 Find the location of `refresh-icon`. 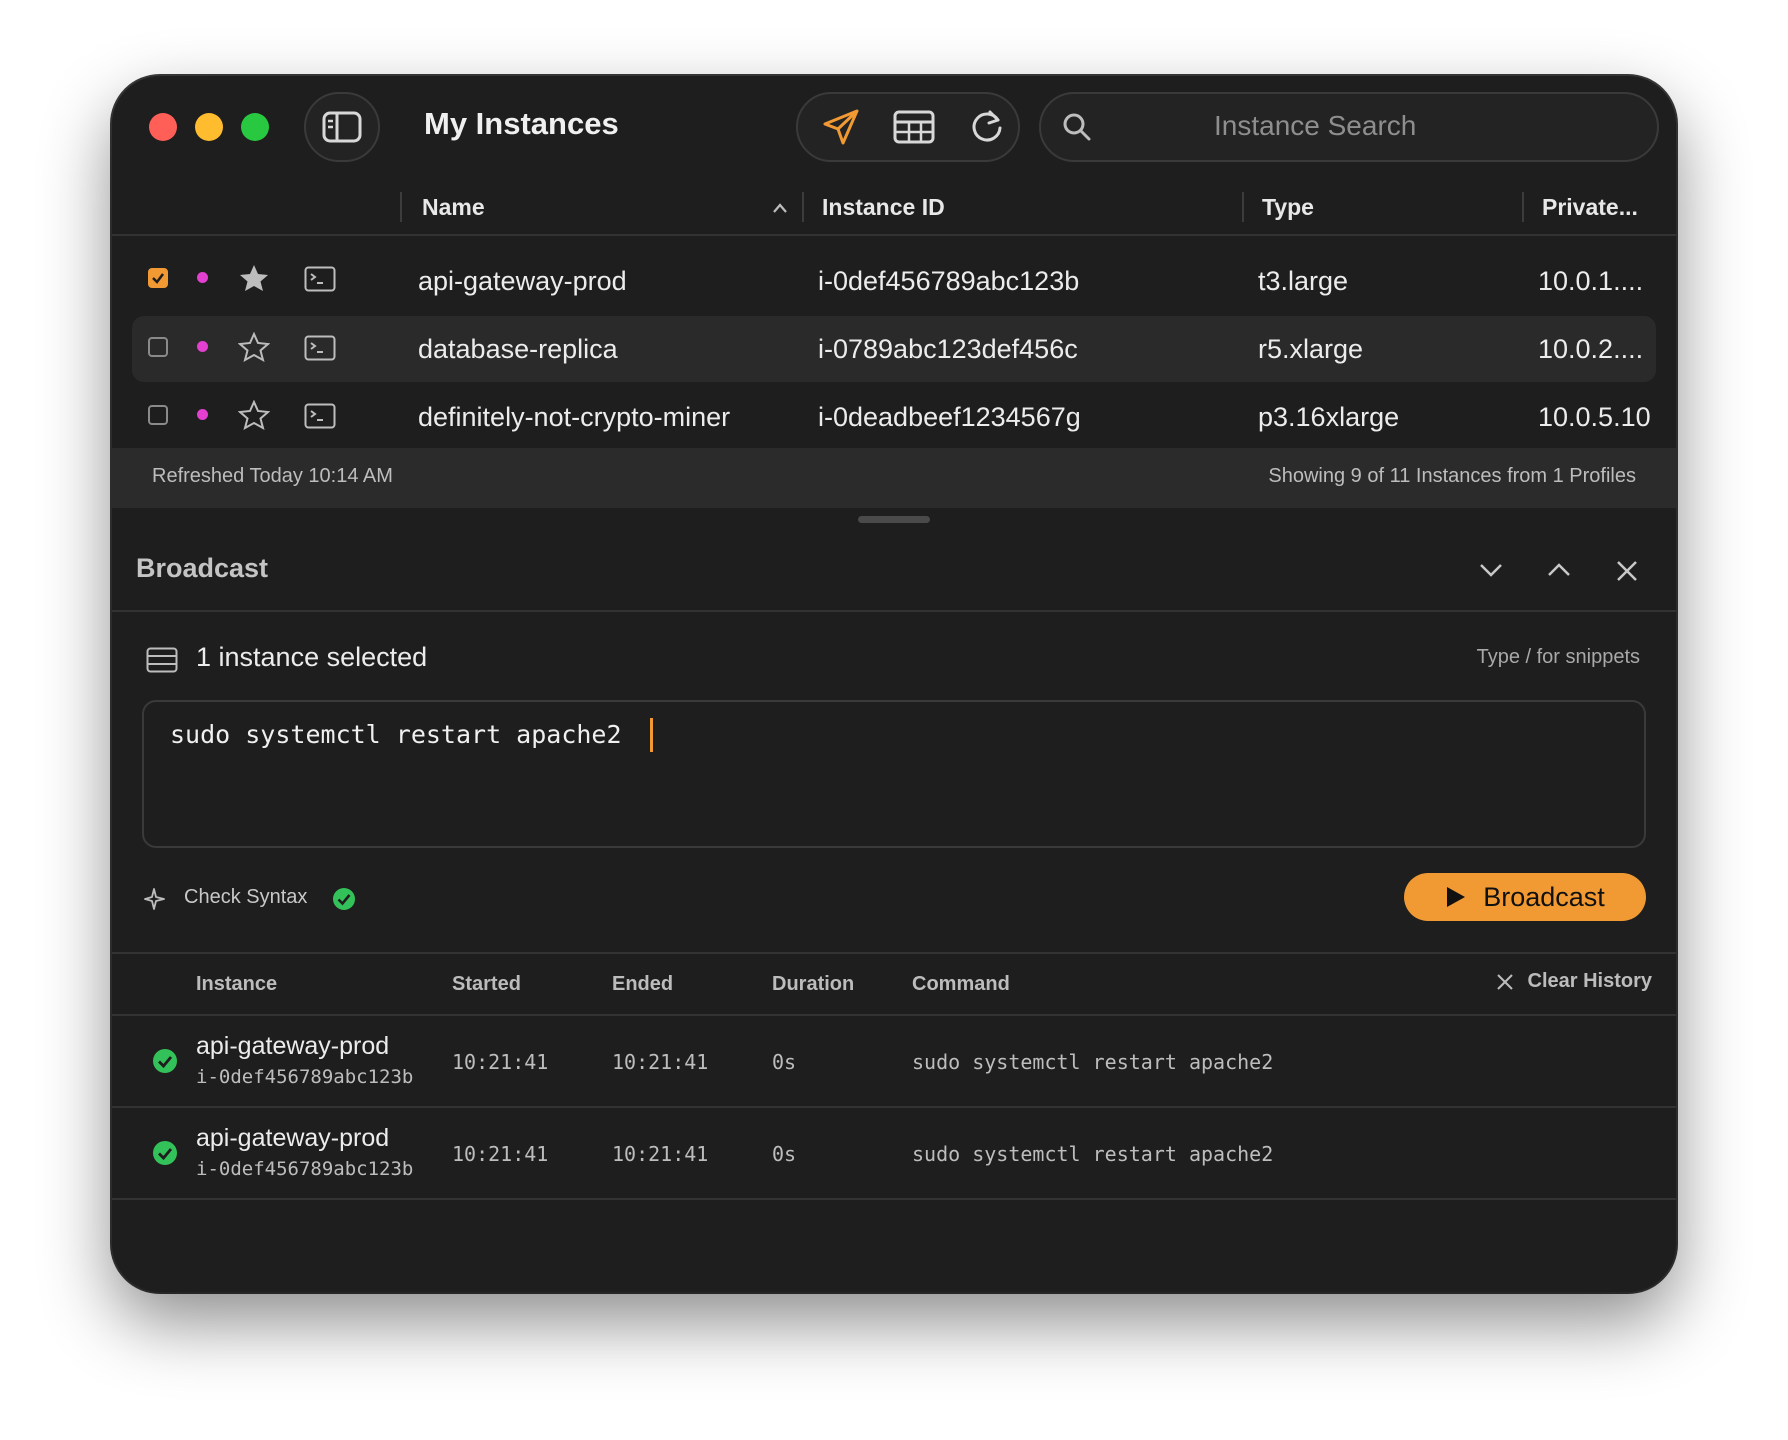

refresh-icon is located at coordinates (987, 126).